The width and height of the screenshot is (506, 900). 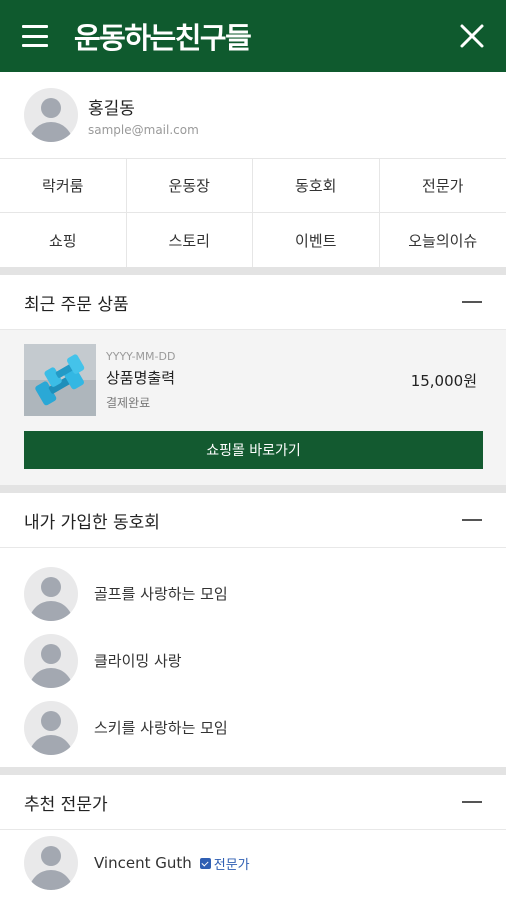 What do you see at coordinates (443, 240) in the screenshot?
I see `menu-item-today-issue: 오늘의이슈` at bounding box center [443, 240].